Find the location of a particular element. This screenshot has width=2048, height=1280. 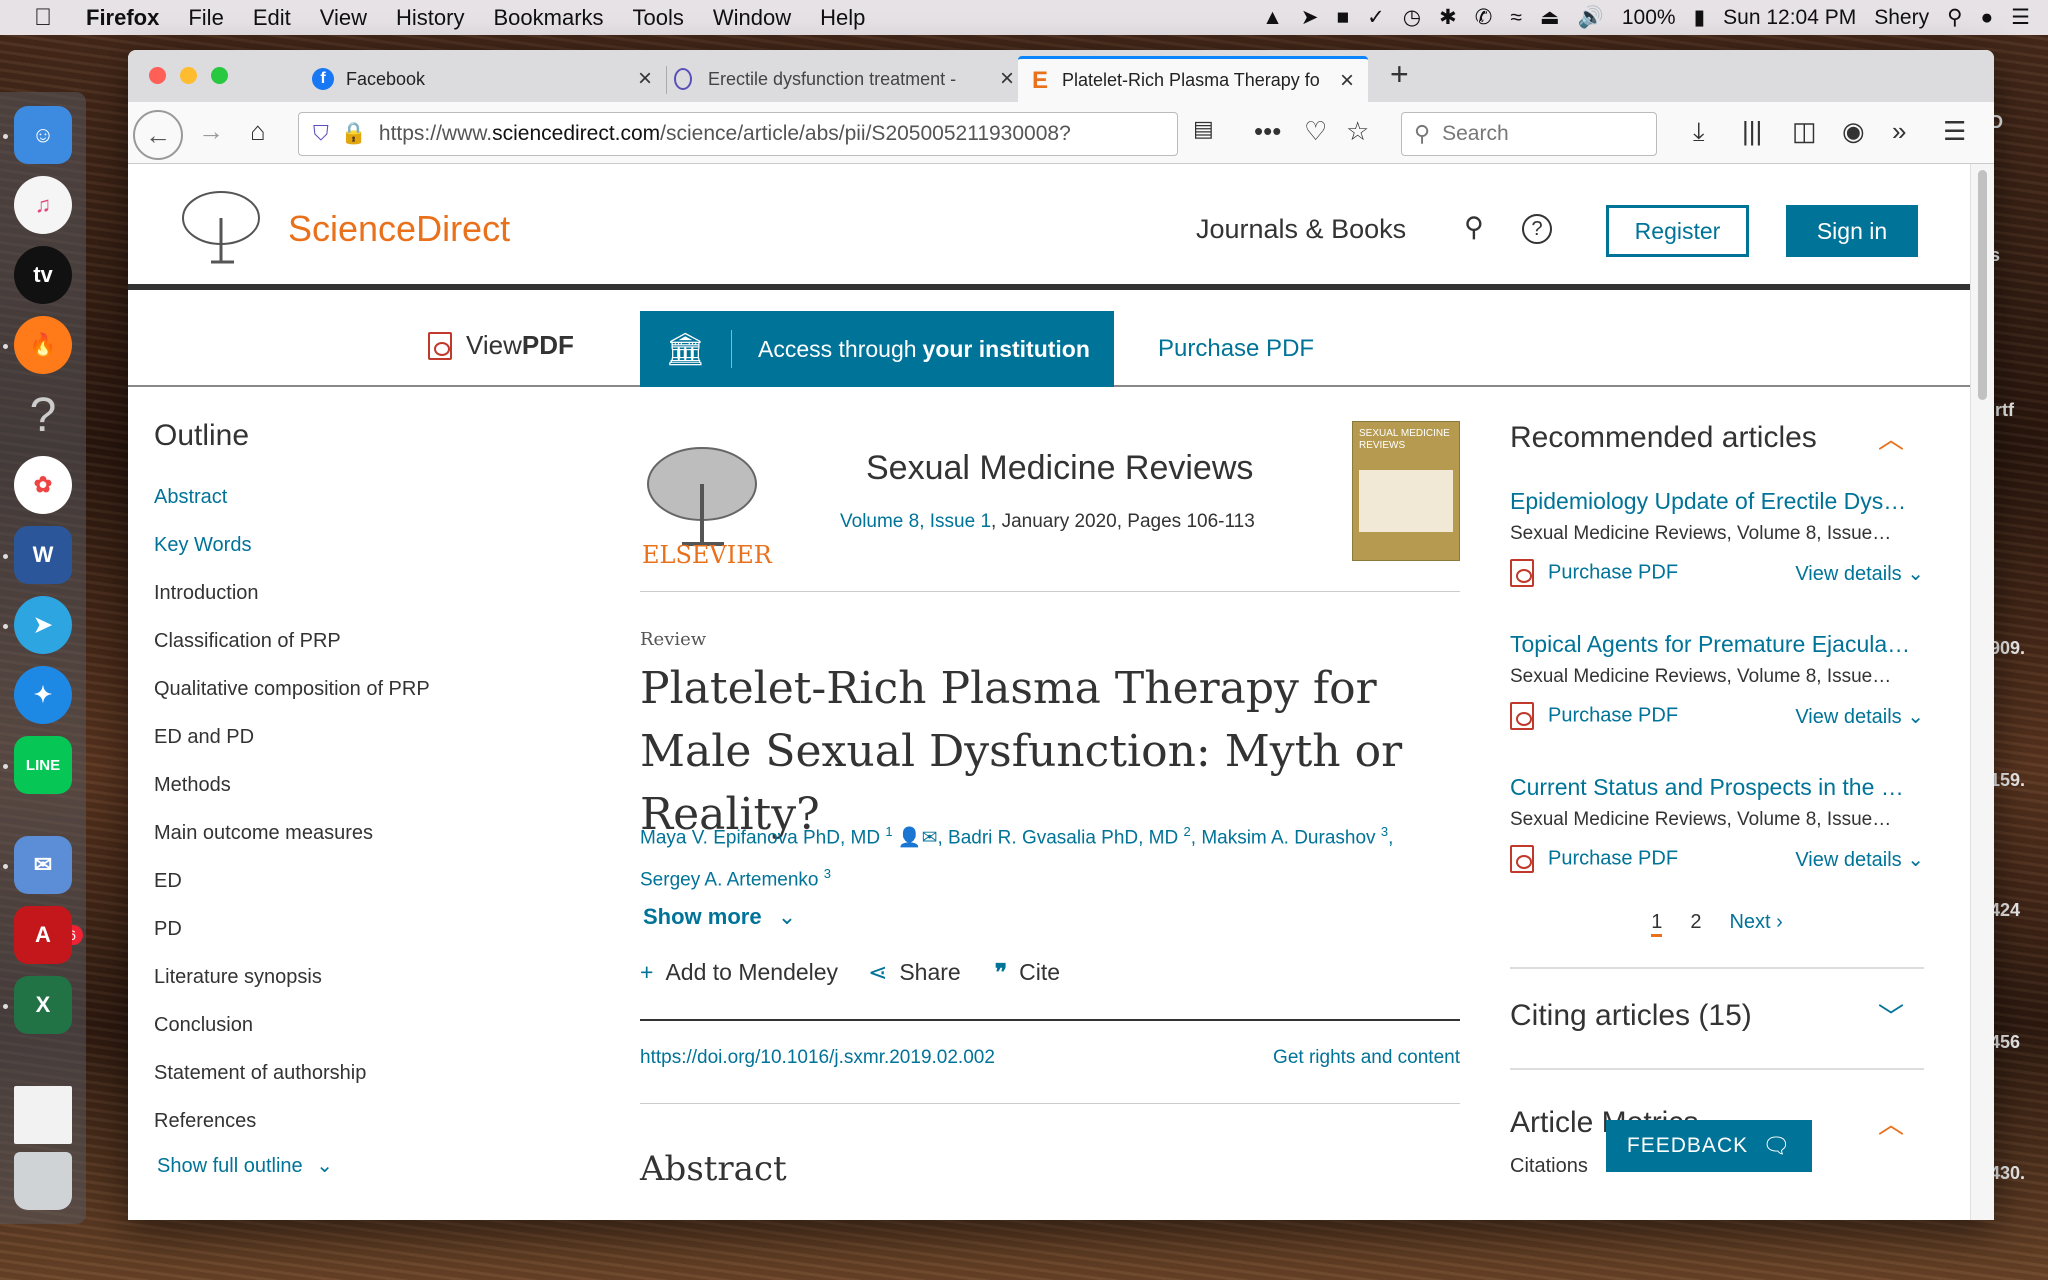

clock: Sun 12:04 PM is located at coordinates (1789, 18).